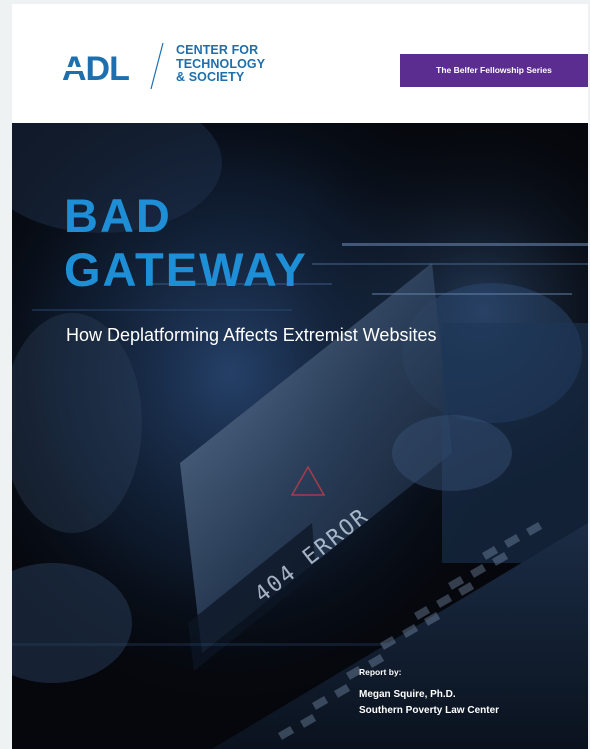 The height and width of the screenshot is (749, 590). What do you see at coordinates (118, 215) in the screenshot?
I see `title-line-1: BAD` at bounding box center [118, 215].